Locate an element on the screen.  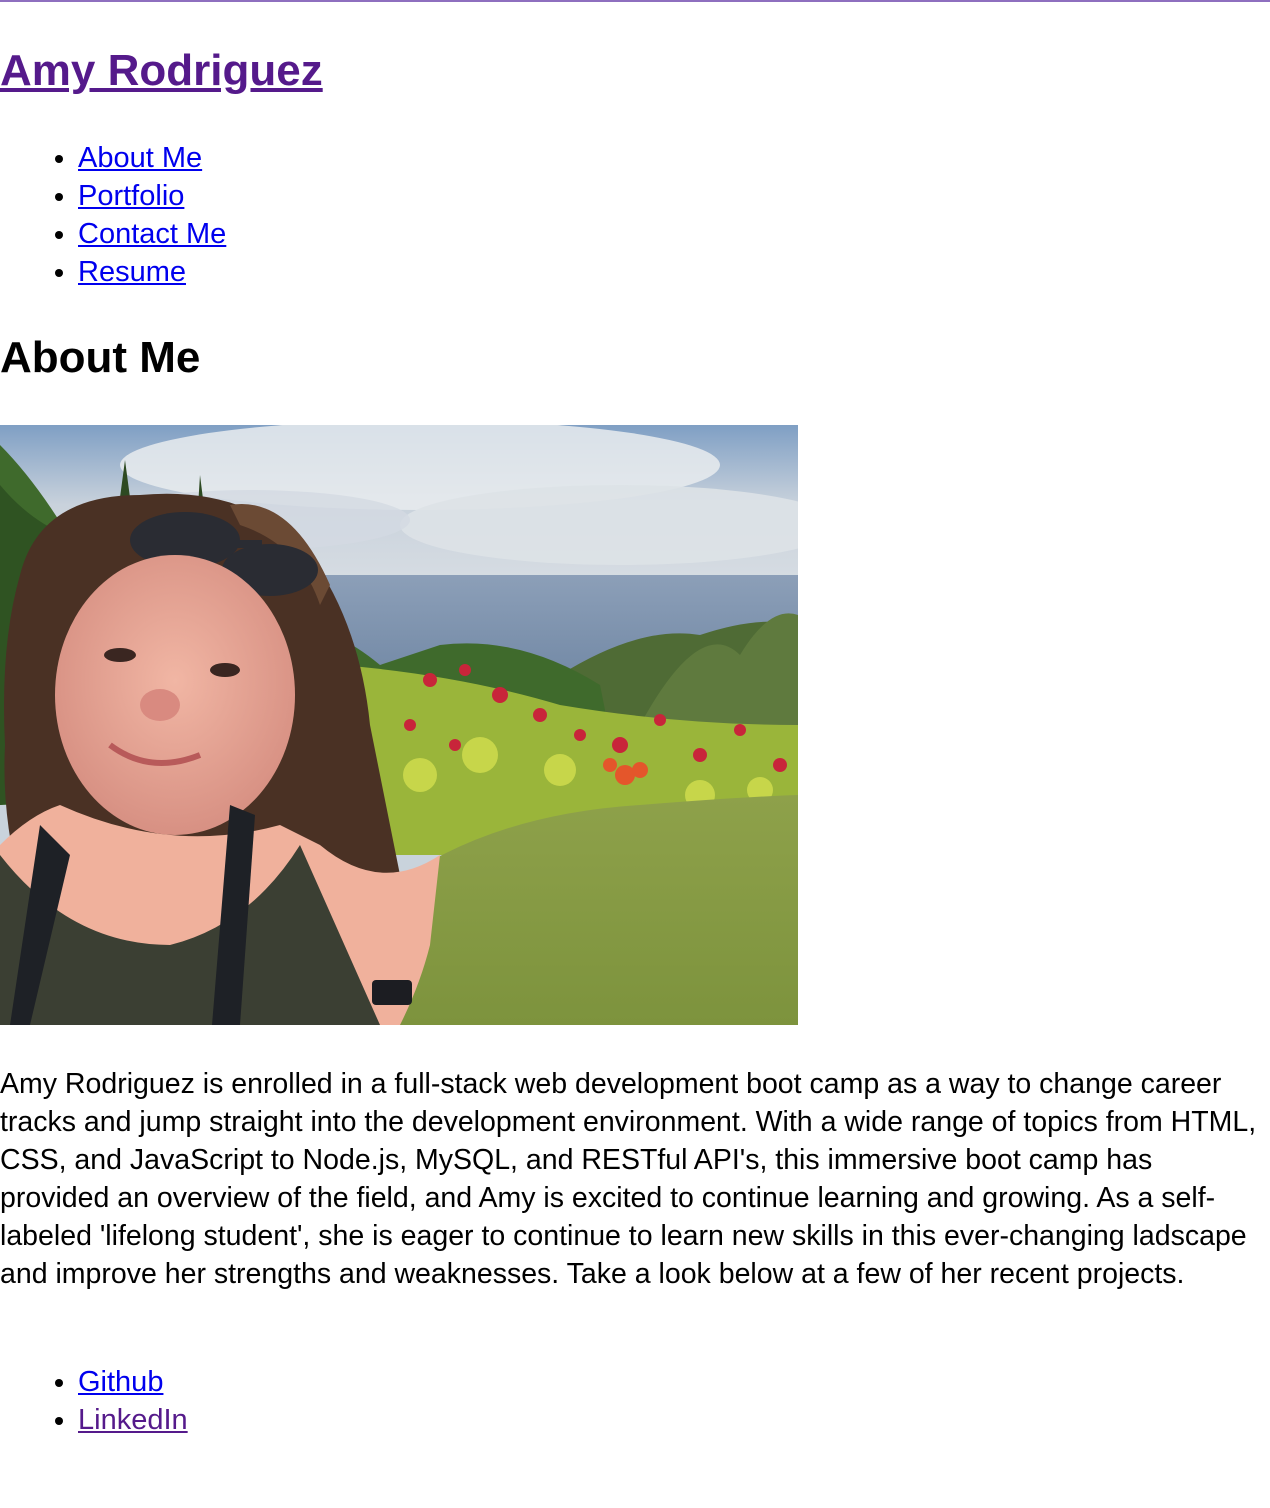
linkedin-link: LinkedIn is located at coordinates (133, 1420).